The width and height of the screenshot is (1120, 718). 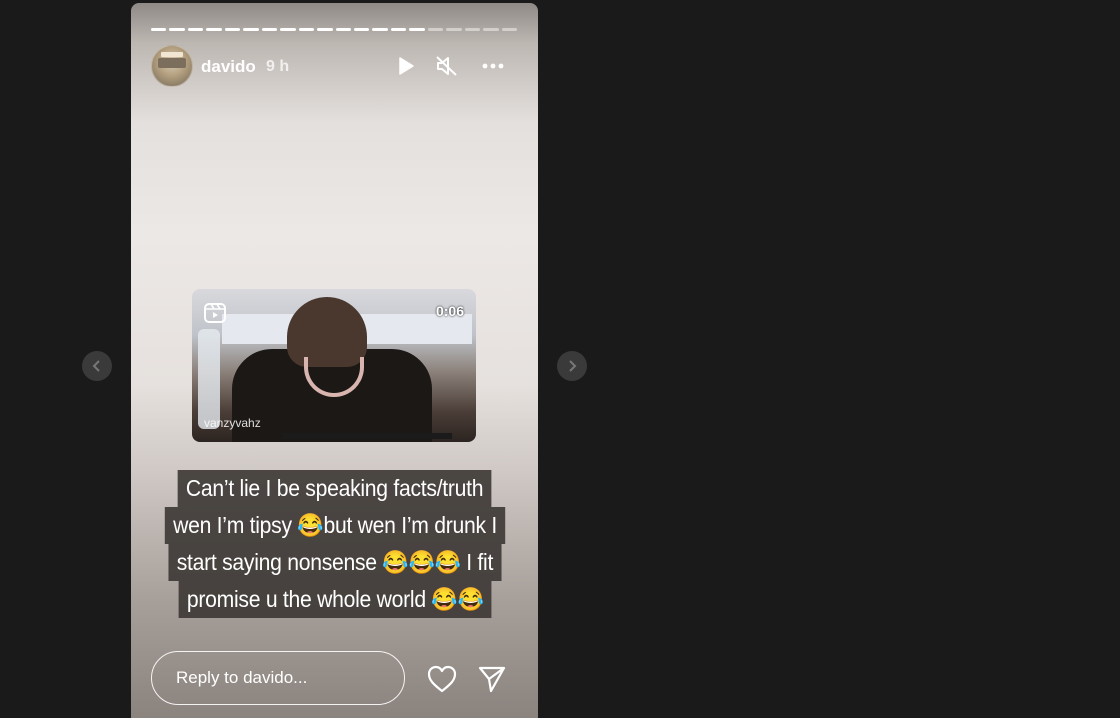 I want to click on shared-reel-thumbnail: 0:06 vanzyvahz, so click(x=334, y=365).